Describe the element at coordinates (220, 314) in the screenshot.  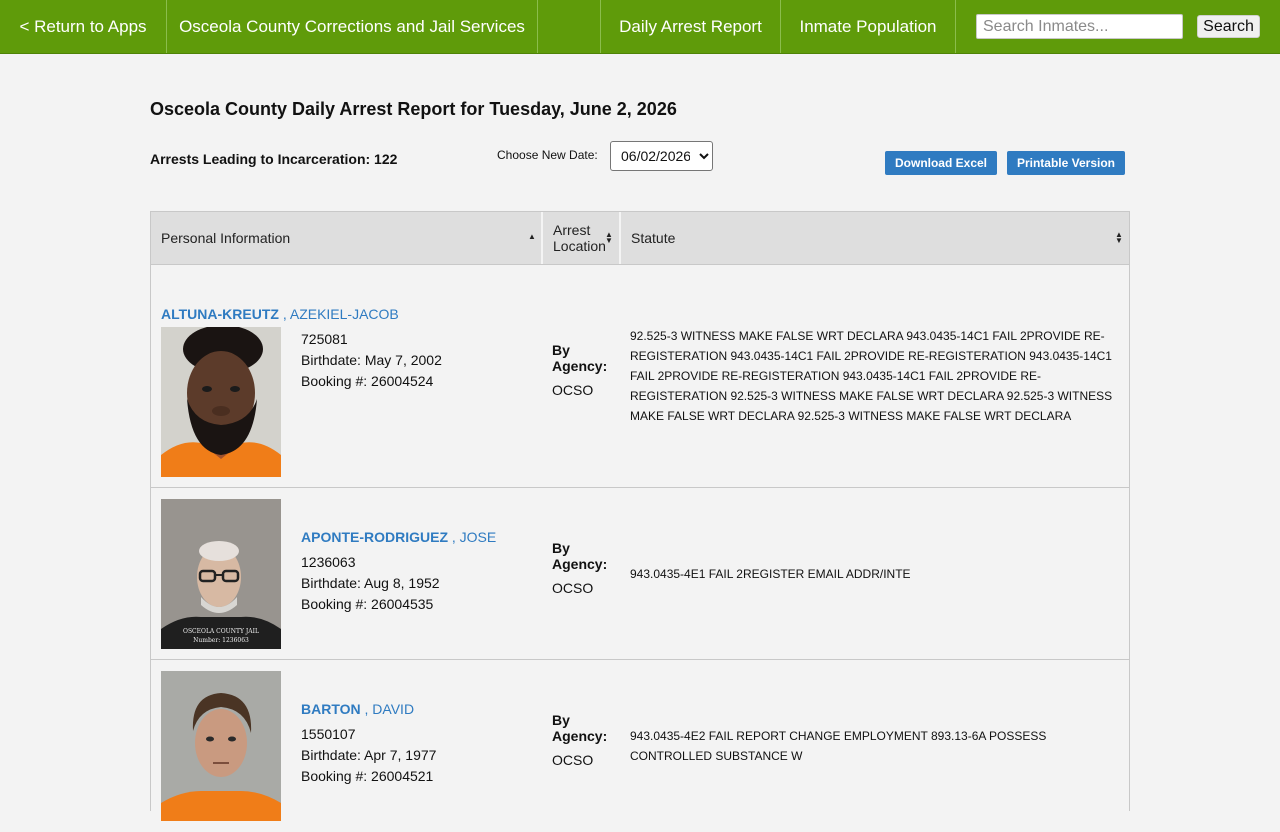
I see `last-name: ALTUNA-KREUTZ` at that location.